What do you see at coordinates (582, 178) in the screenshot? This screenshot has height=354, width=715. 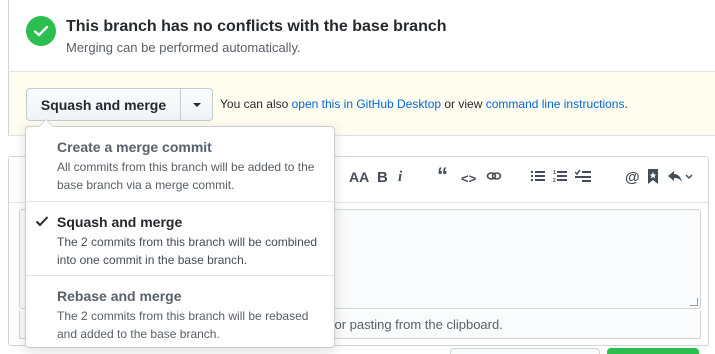 I see `task-list-icon` at bounding box center [582, 178].